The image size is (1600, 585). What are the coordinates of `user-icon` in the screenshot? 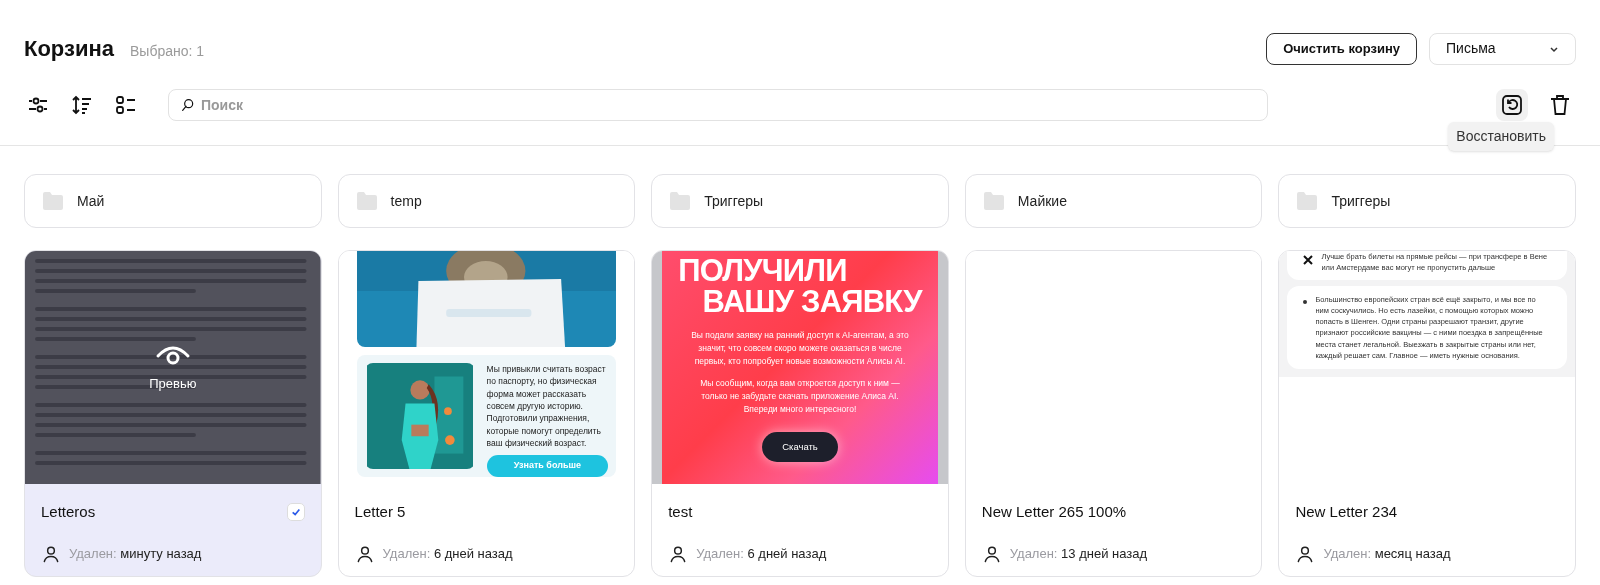 It's located at (51, 554).